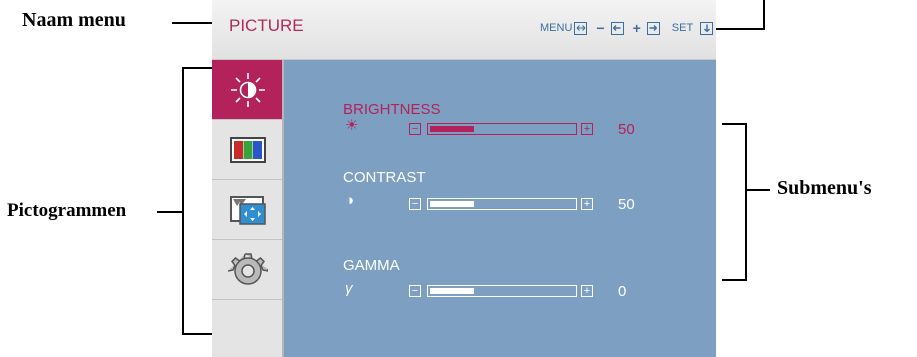 The height and width of the screenshot is (357, 917). Describe the element at coordinates (746, 202) in the screenshot. I see `bracket-submenus-vertical` at that location.